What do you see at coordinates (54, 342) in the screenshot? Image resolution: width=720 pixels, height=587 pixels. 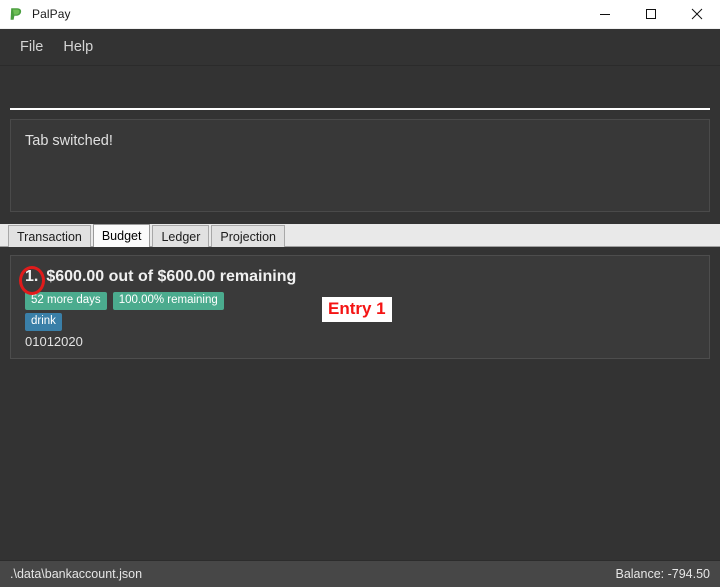 I see `entry-date: 01012020` at bounding box center [54, 342].